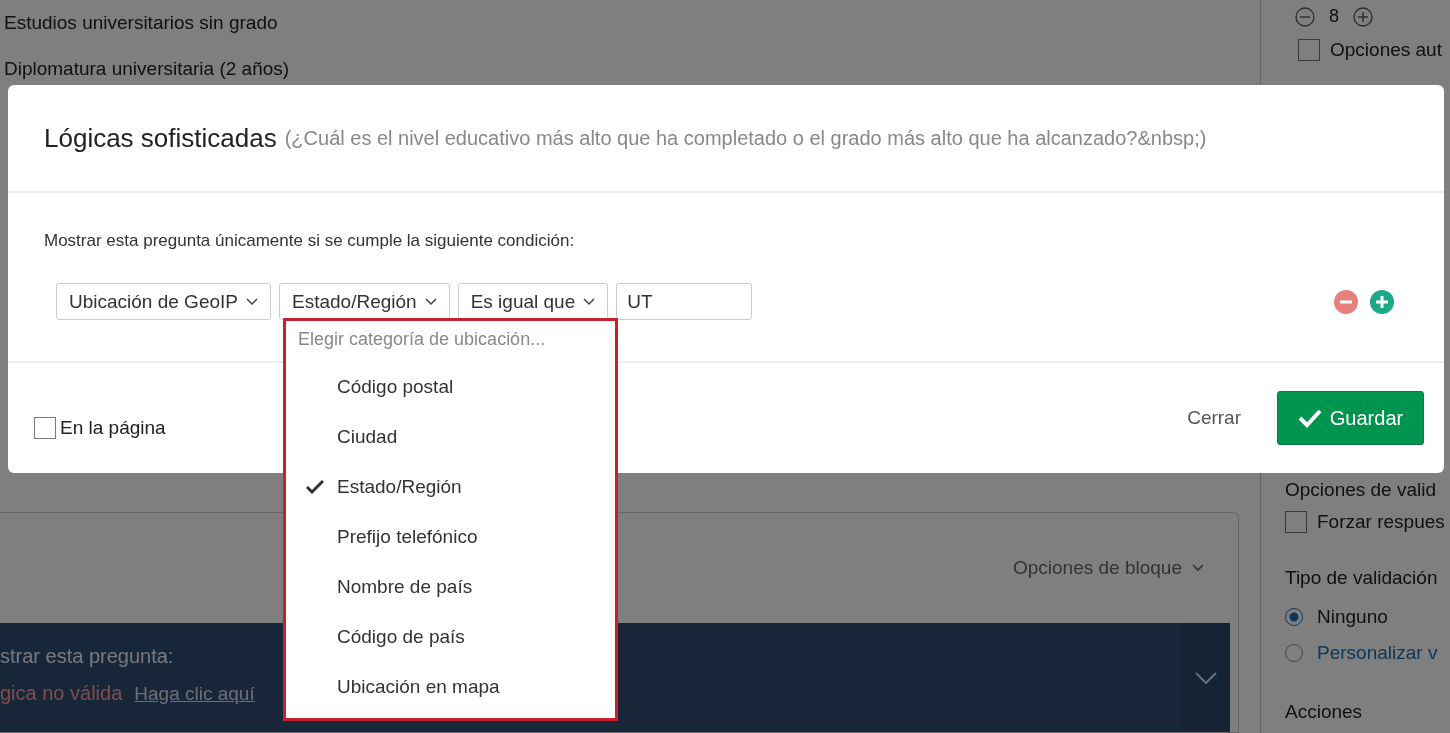 The image size is (1450, 733). I want to click on answer-choice: Diplomatura universitaria (2 años), so click(147, 69).